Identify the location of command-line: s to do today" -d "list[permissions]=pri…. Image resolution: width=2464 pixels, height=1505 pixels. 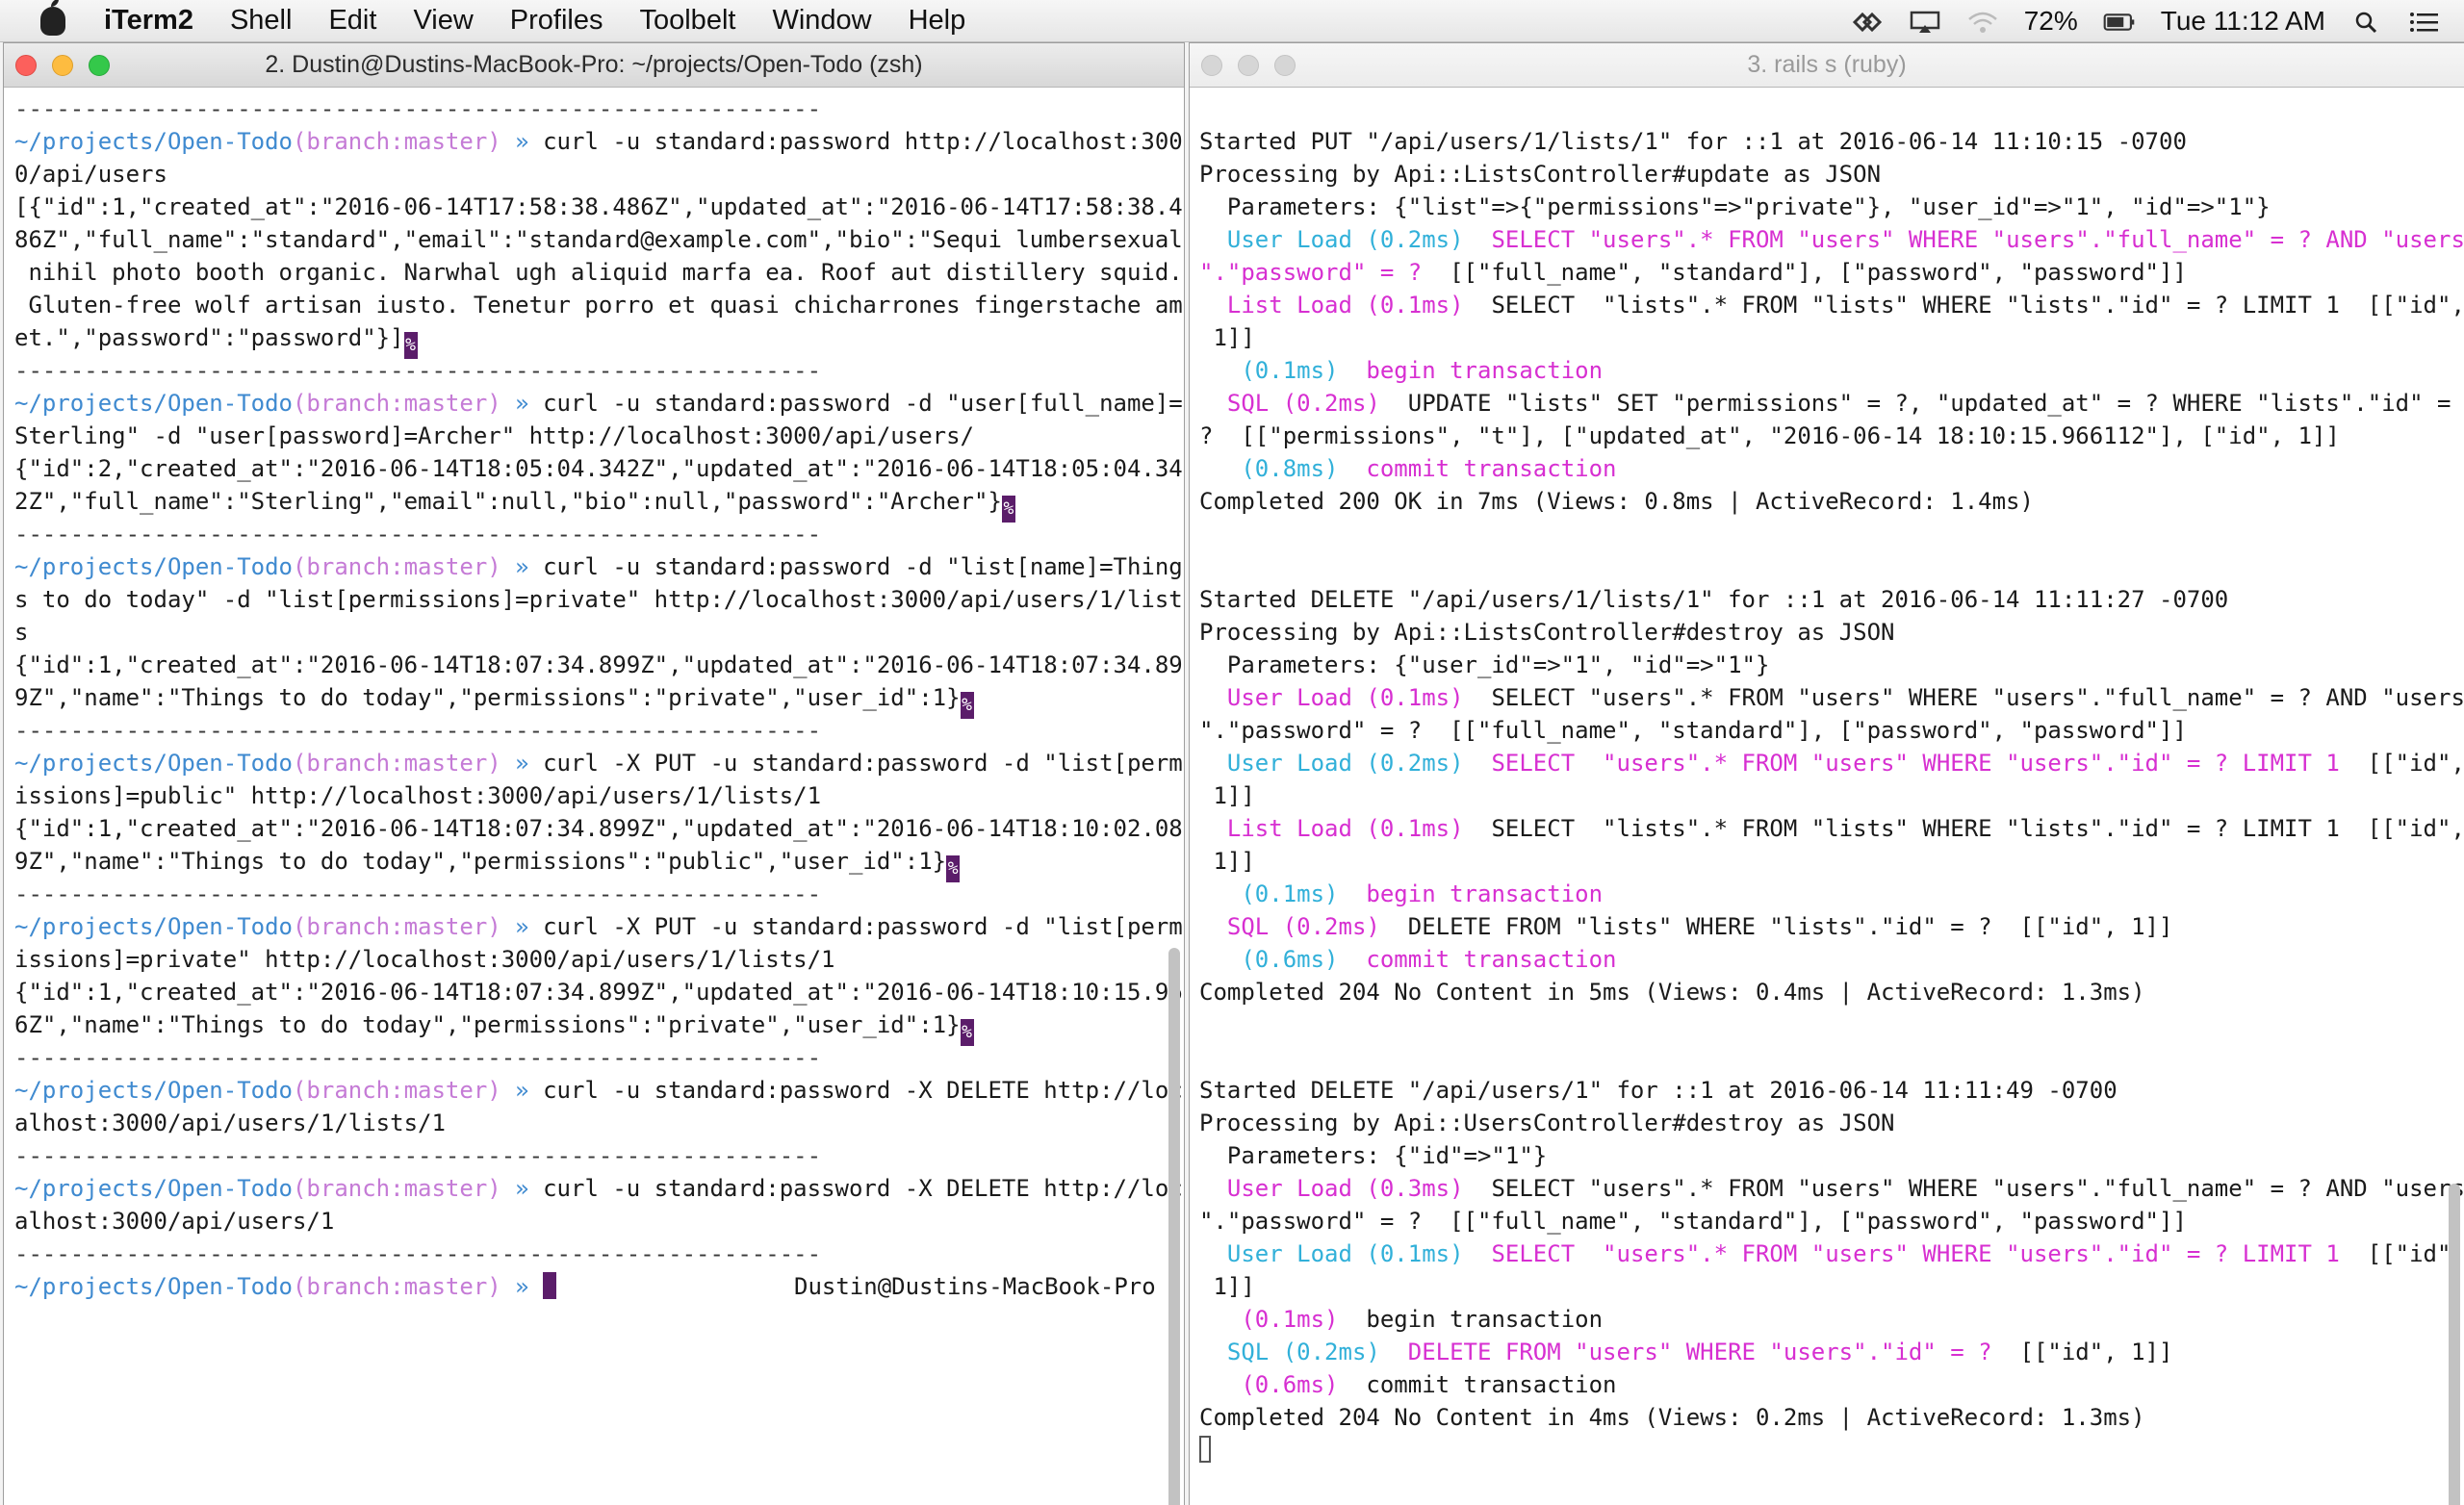
(599, 599).